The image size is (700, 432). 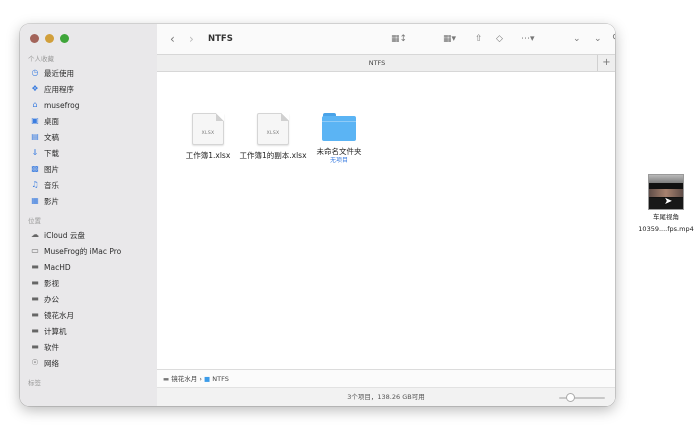 What do you see at coordinates (35, 88) in the screenshot?
I see `applications-icon: ❖` at bounding box center [35, 88].